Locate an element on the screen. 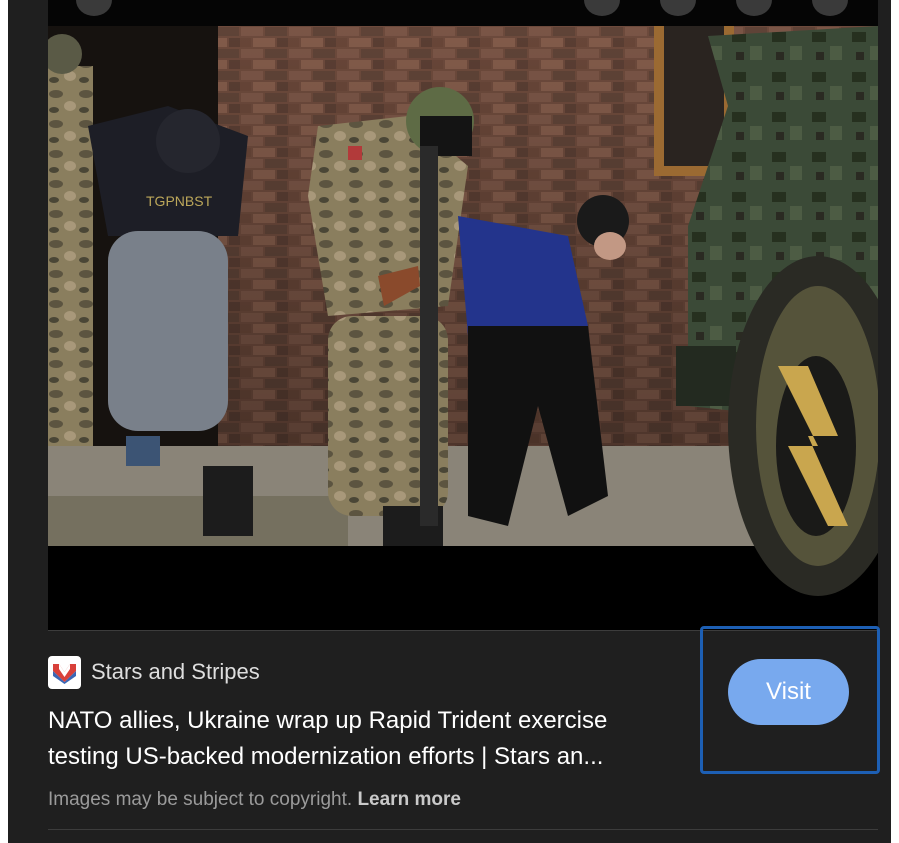 This screenshot has width=899, height=843. source-row: Stars and Stripes is located at coordinates (154, 672).